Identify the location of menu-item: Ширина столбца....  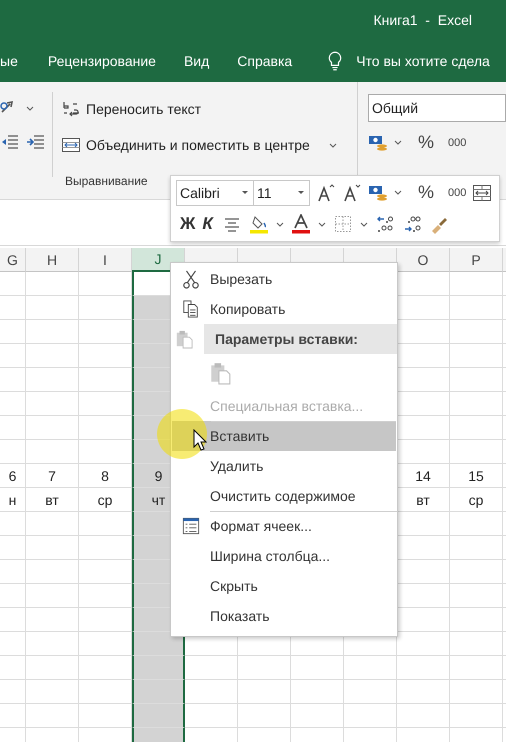
(284, 556).